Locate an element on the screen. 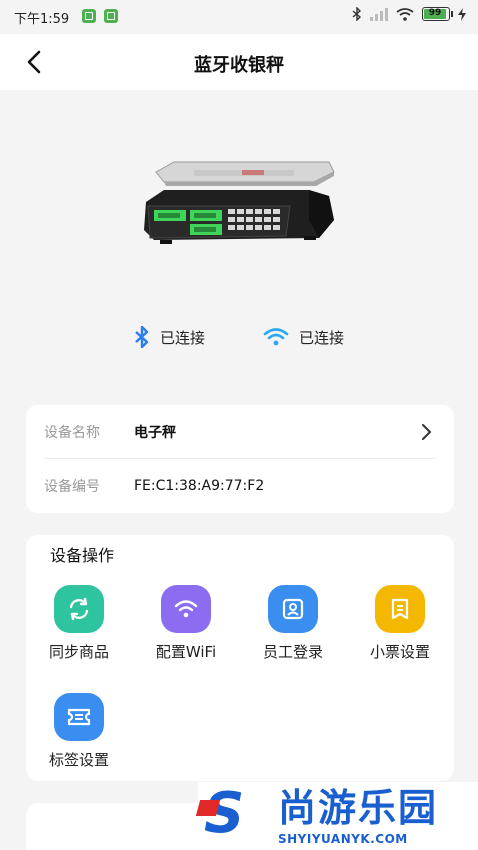 The width and height of the screenshot is (478, 850). status-time: 下午1:59 is located at coordinates (42, 19).